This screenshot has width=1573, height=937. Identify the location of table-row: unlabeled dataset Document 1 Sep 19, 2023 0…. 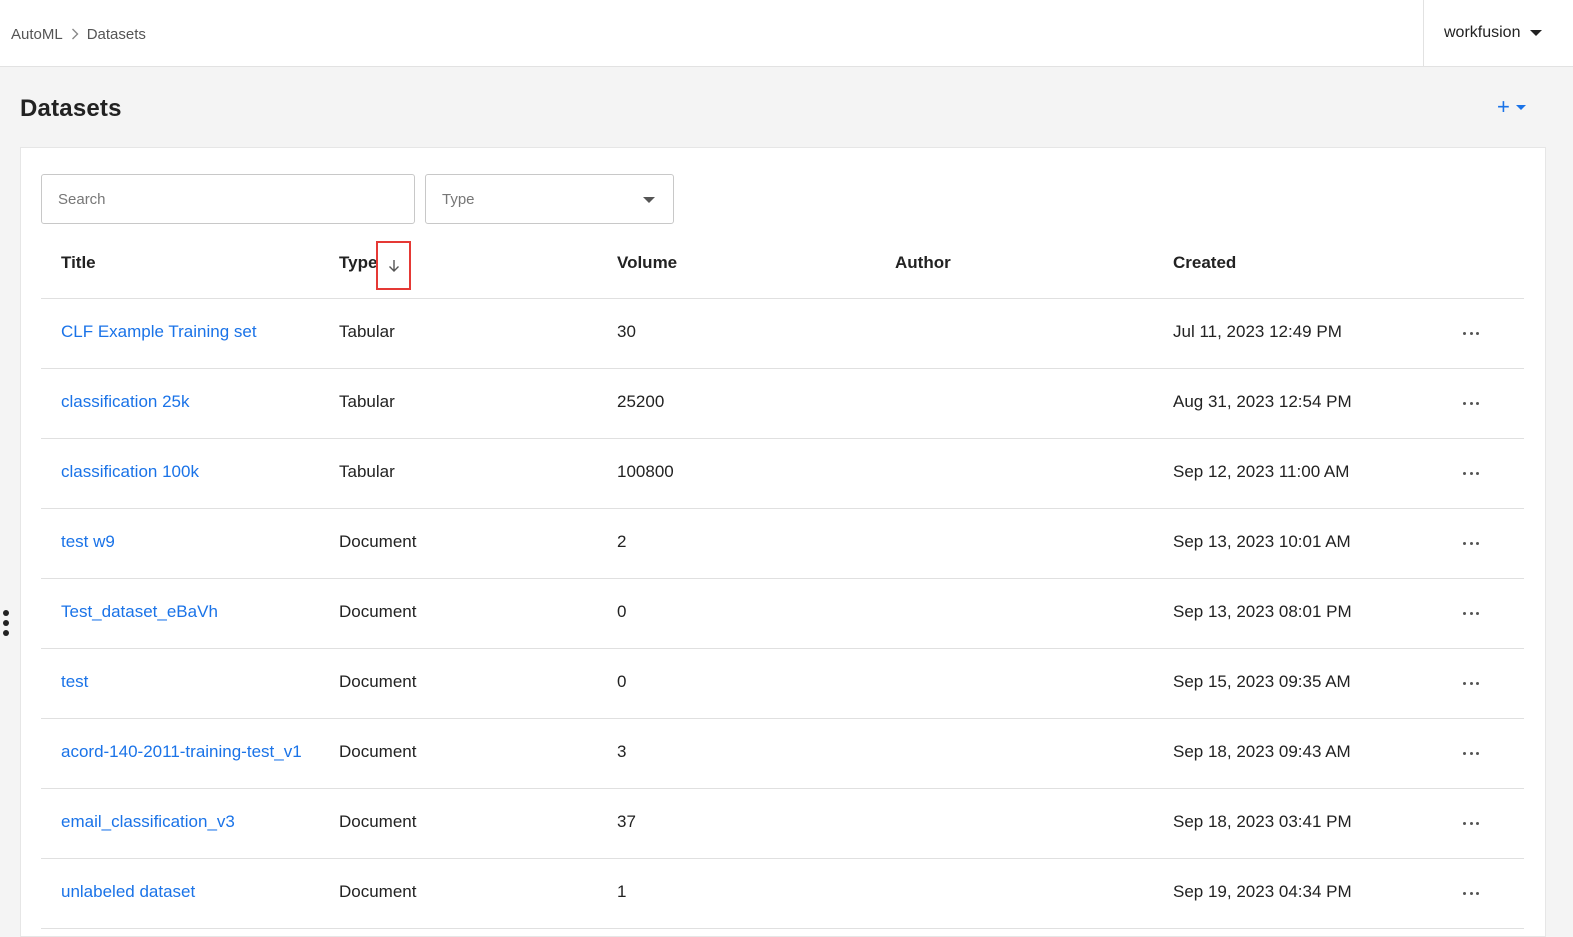
(782, 894).